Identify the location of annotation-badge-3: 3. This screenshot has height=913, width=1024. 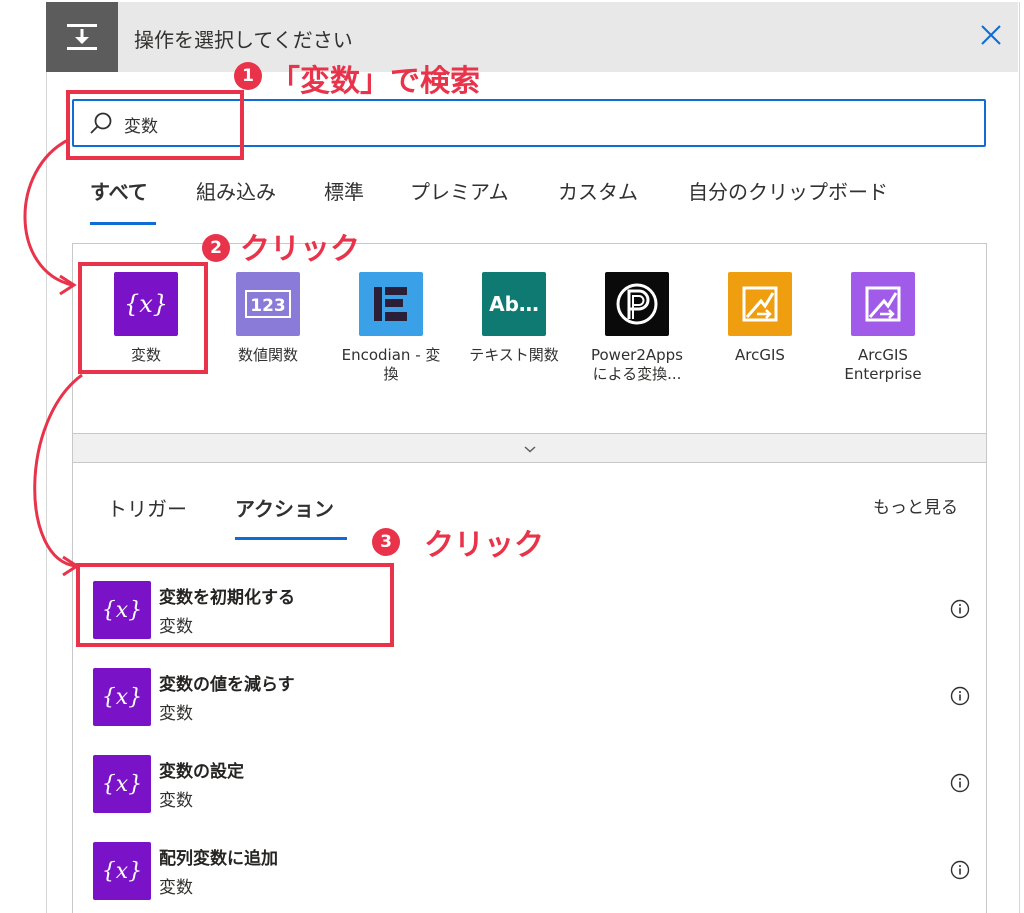
(386, 542).